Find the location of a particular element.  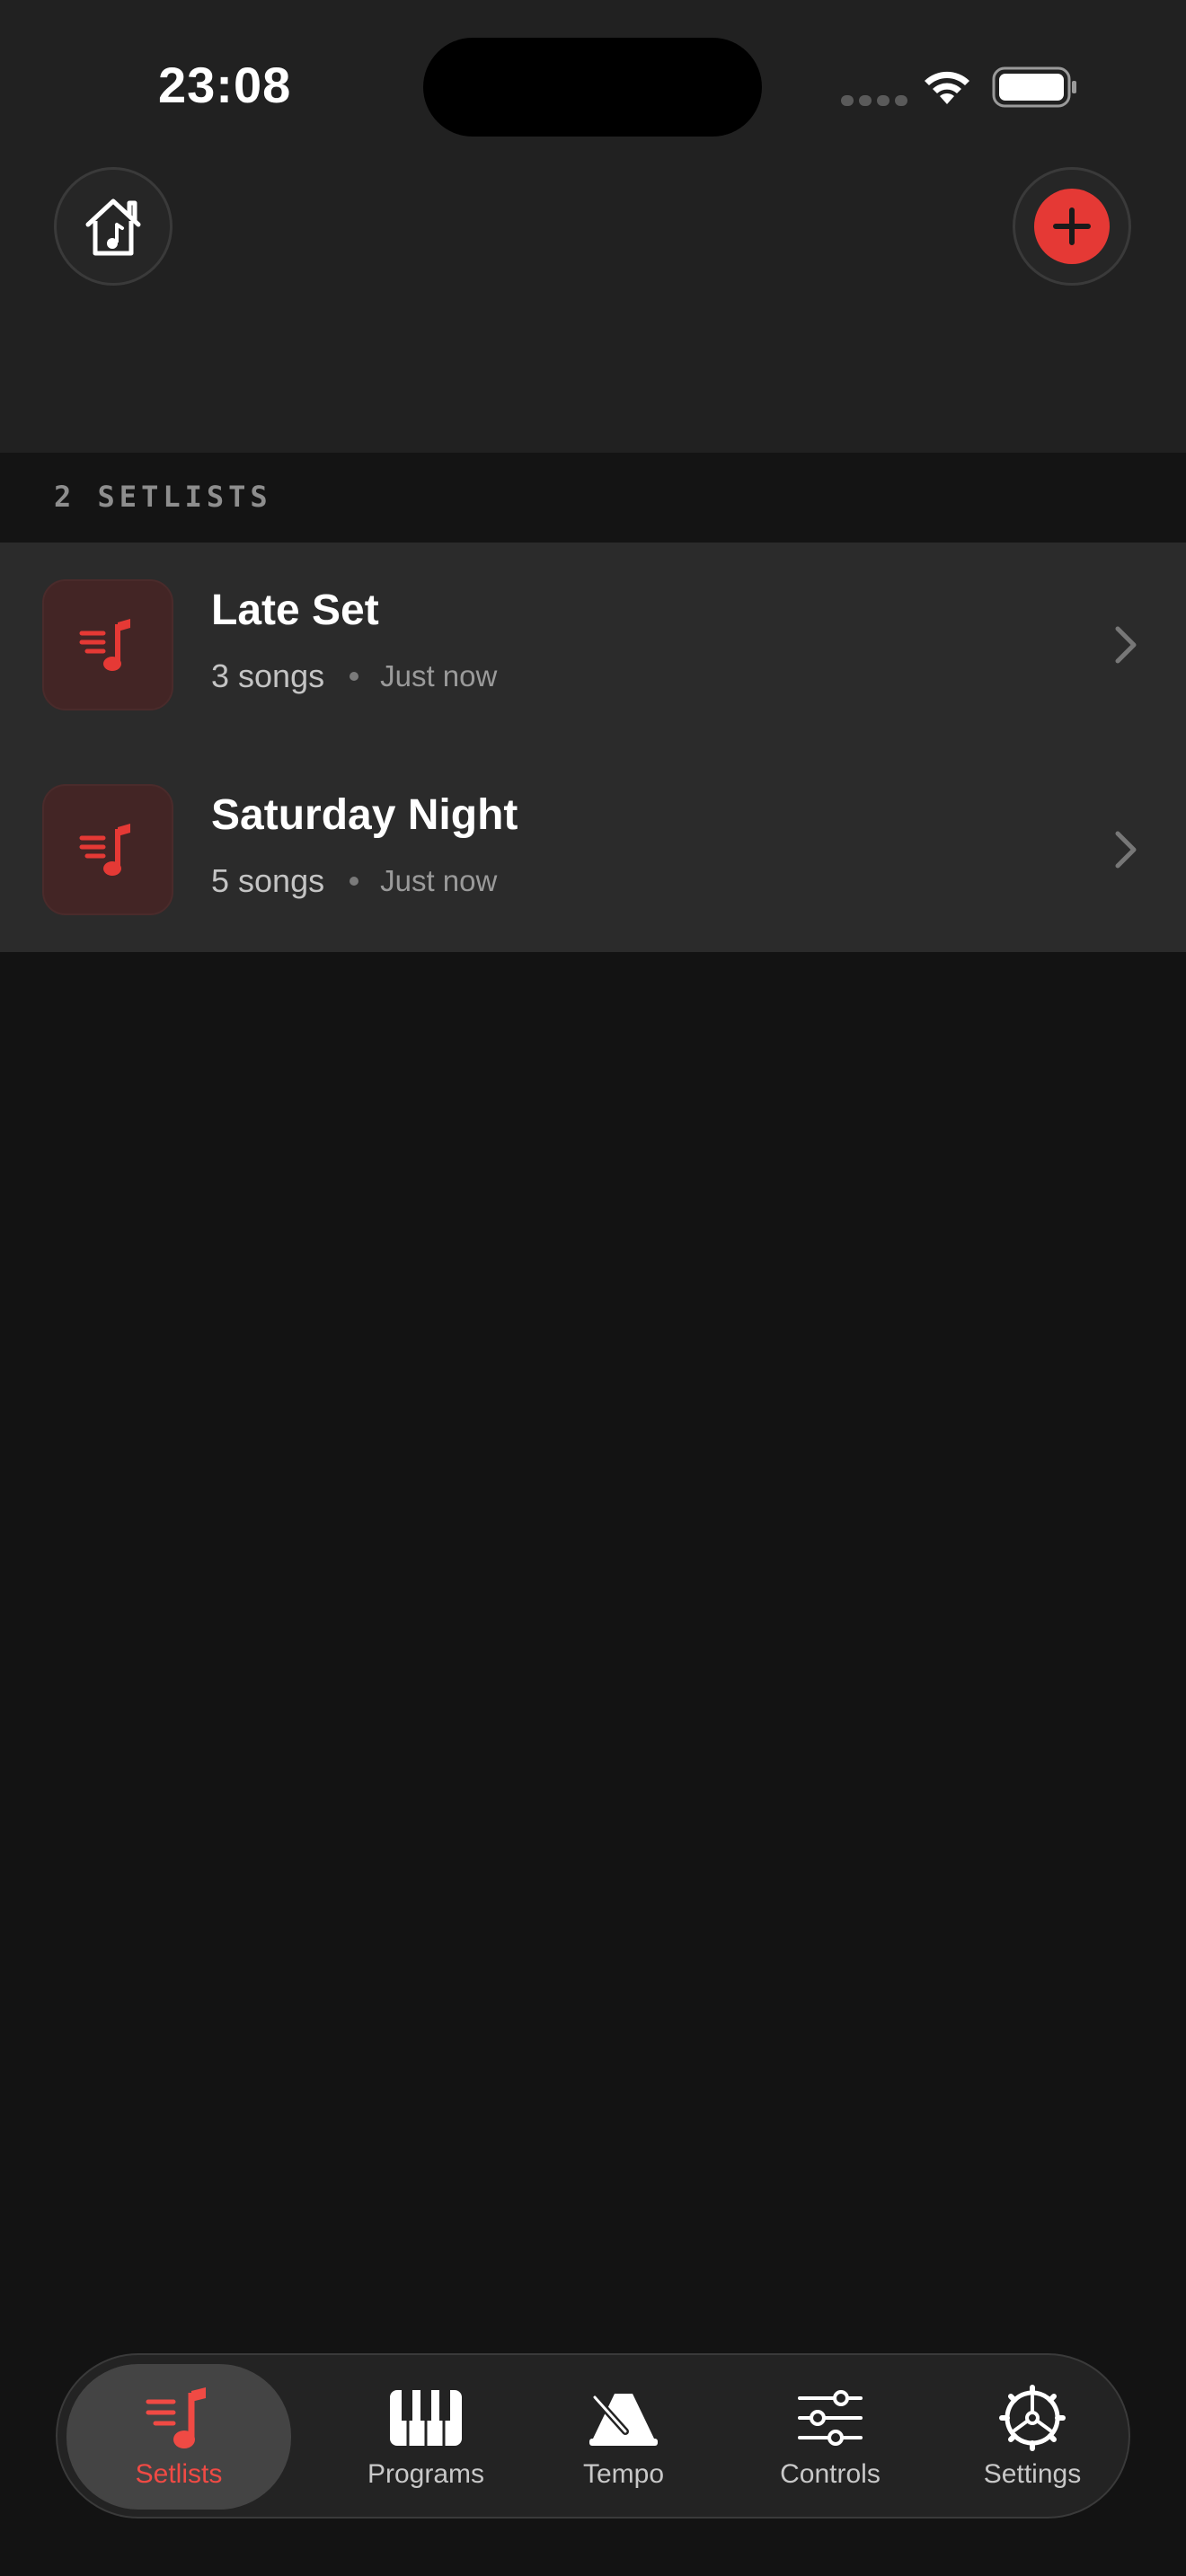

tab-setlists: Setlists is located at coordinates (178, 2437).